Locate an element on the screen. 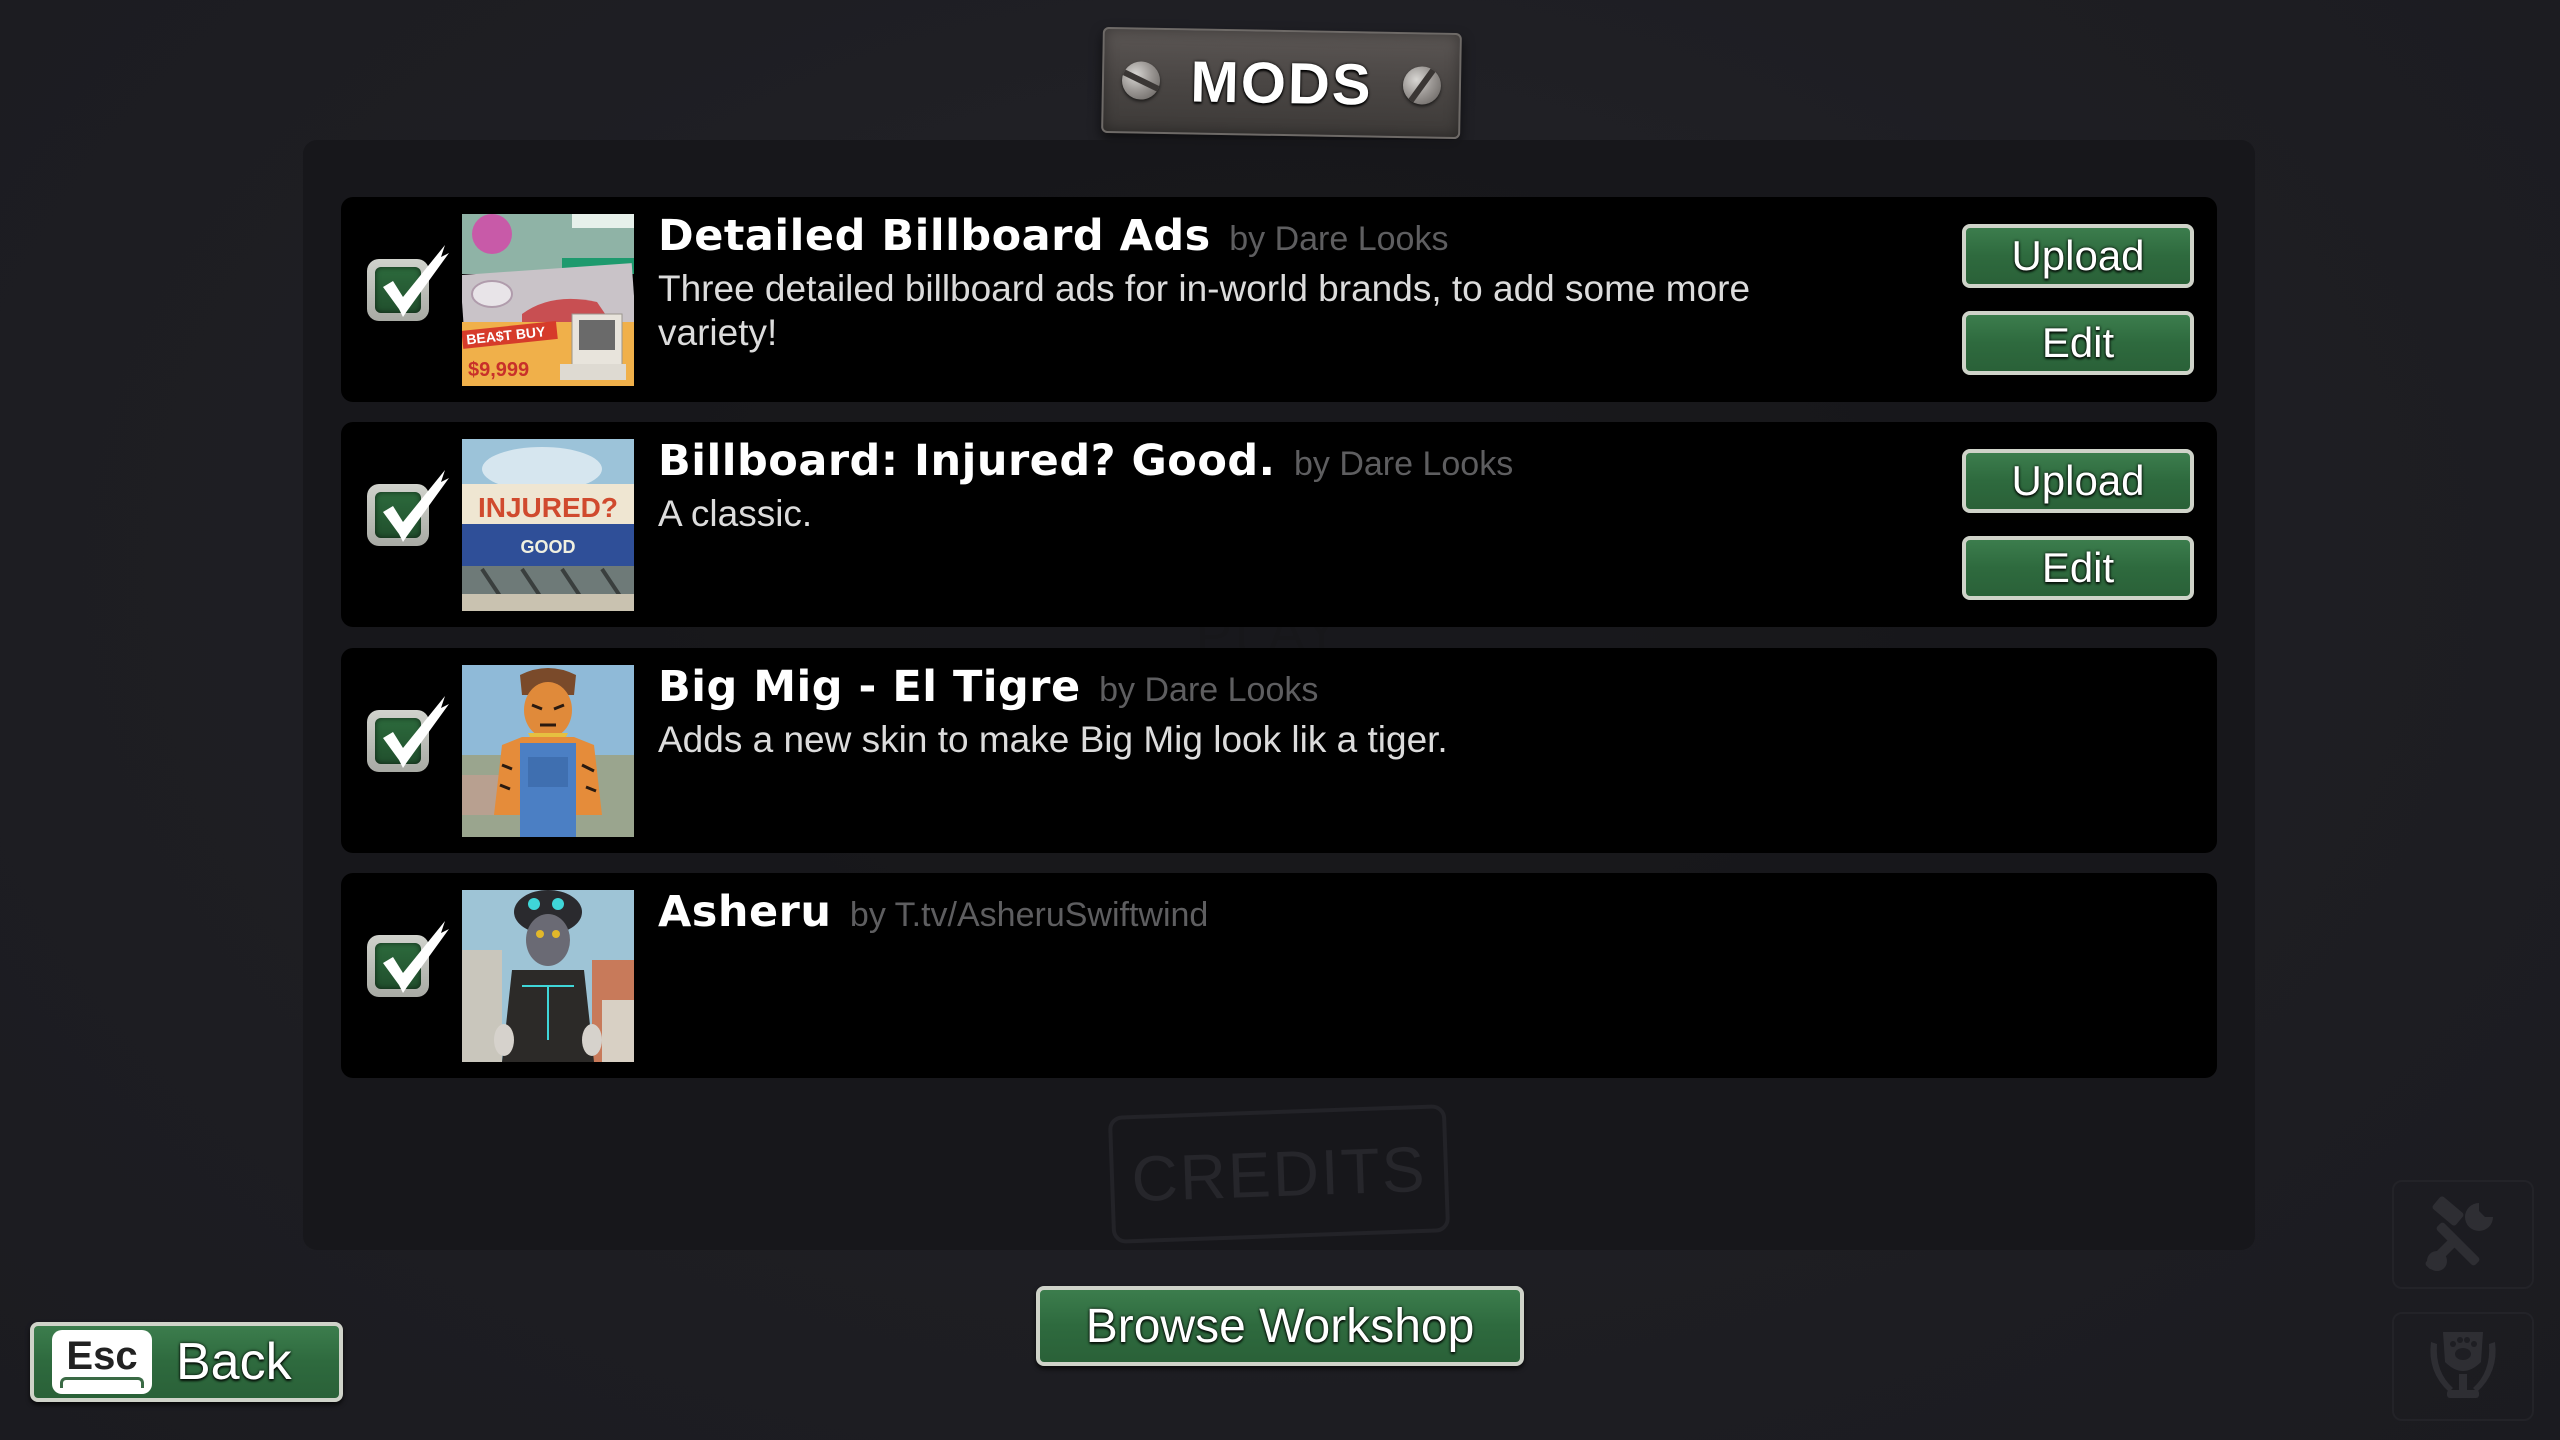 The image size is (2560, 1440). tools-button is located at coordinates (2463, 1234).